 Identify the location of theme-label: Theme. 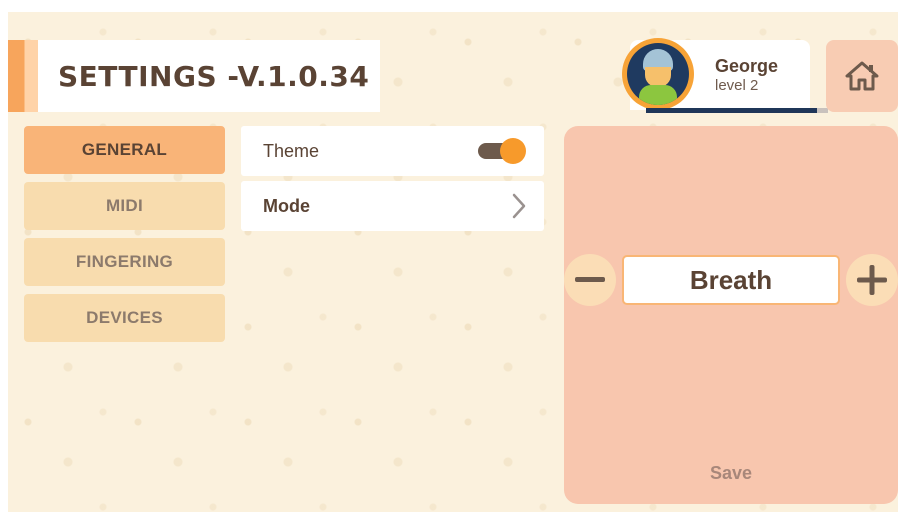
(291, 150).